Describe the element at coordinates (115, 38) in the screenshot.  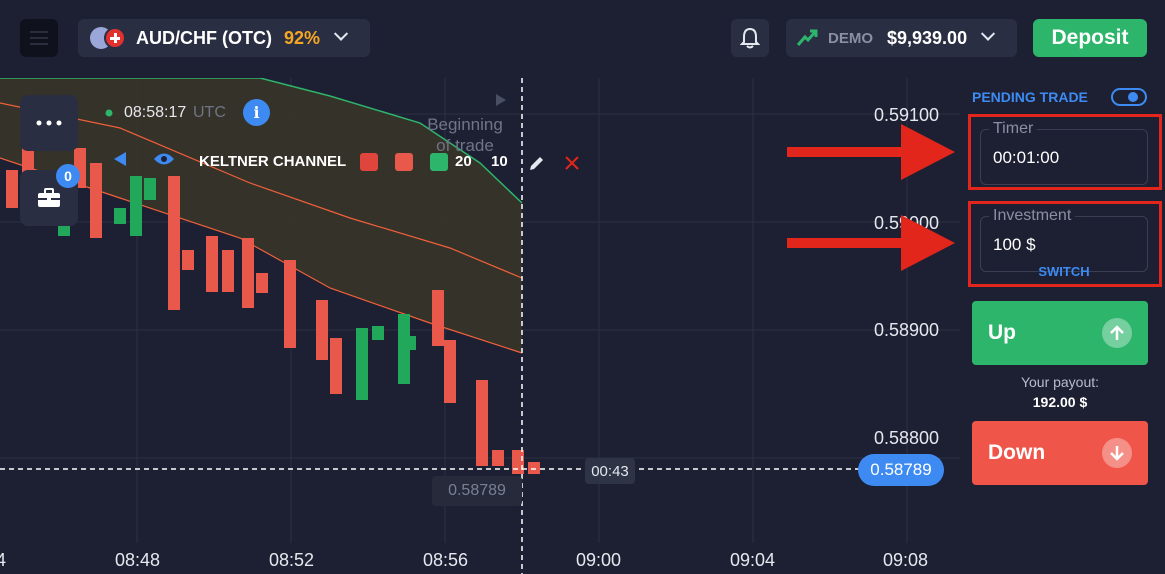
I see `chf-flag-icon` at that location.